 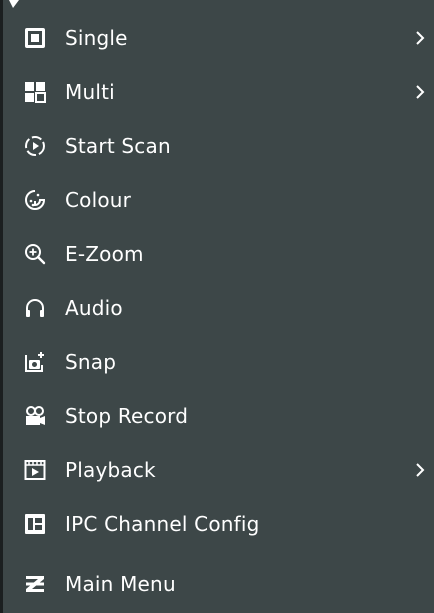 I want to click on menu-item-label: Playback, so click(x=110, y=470).